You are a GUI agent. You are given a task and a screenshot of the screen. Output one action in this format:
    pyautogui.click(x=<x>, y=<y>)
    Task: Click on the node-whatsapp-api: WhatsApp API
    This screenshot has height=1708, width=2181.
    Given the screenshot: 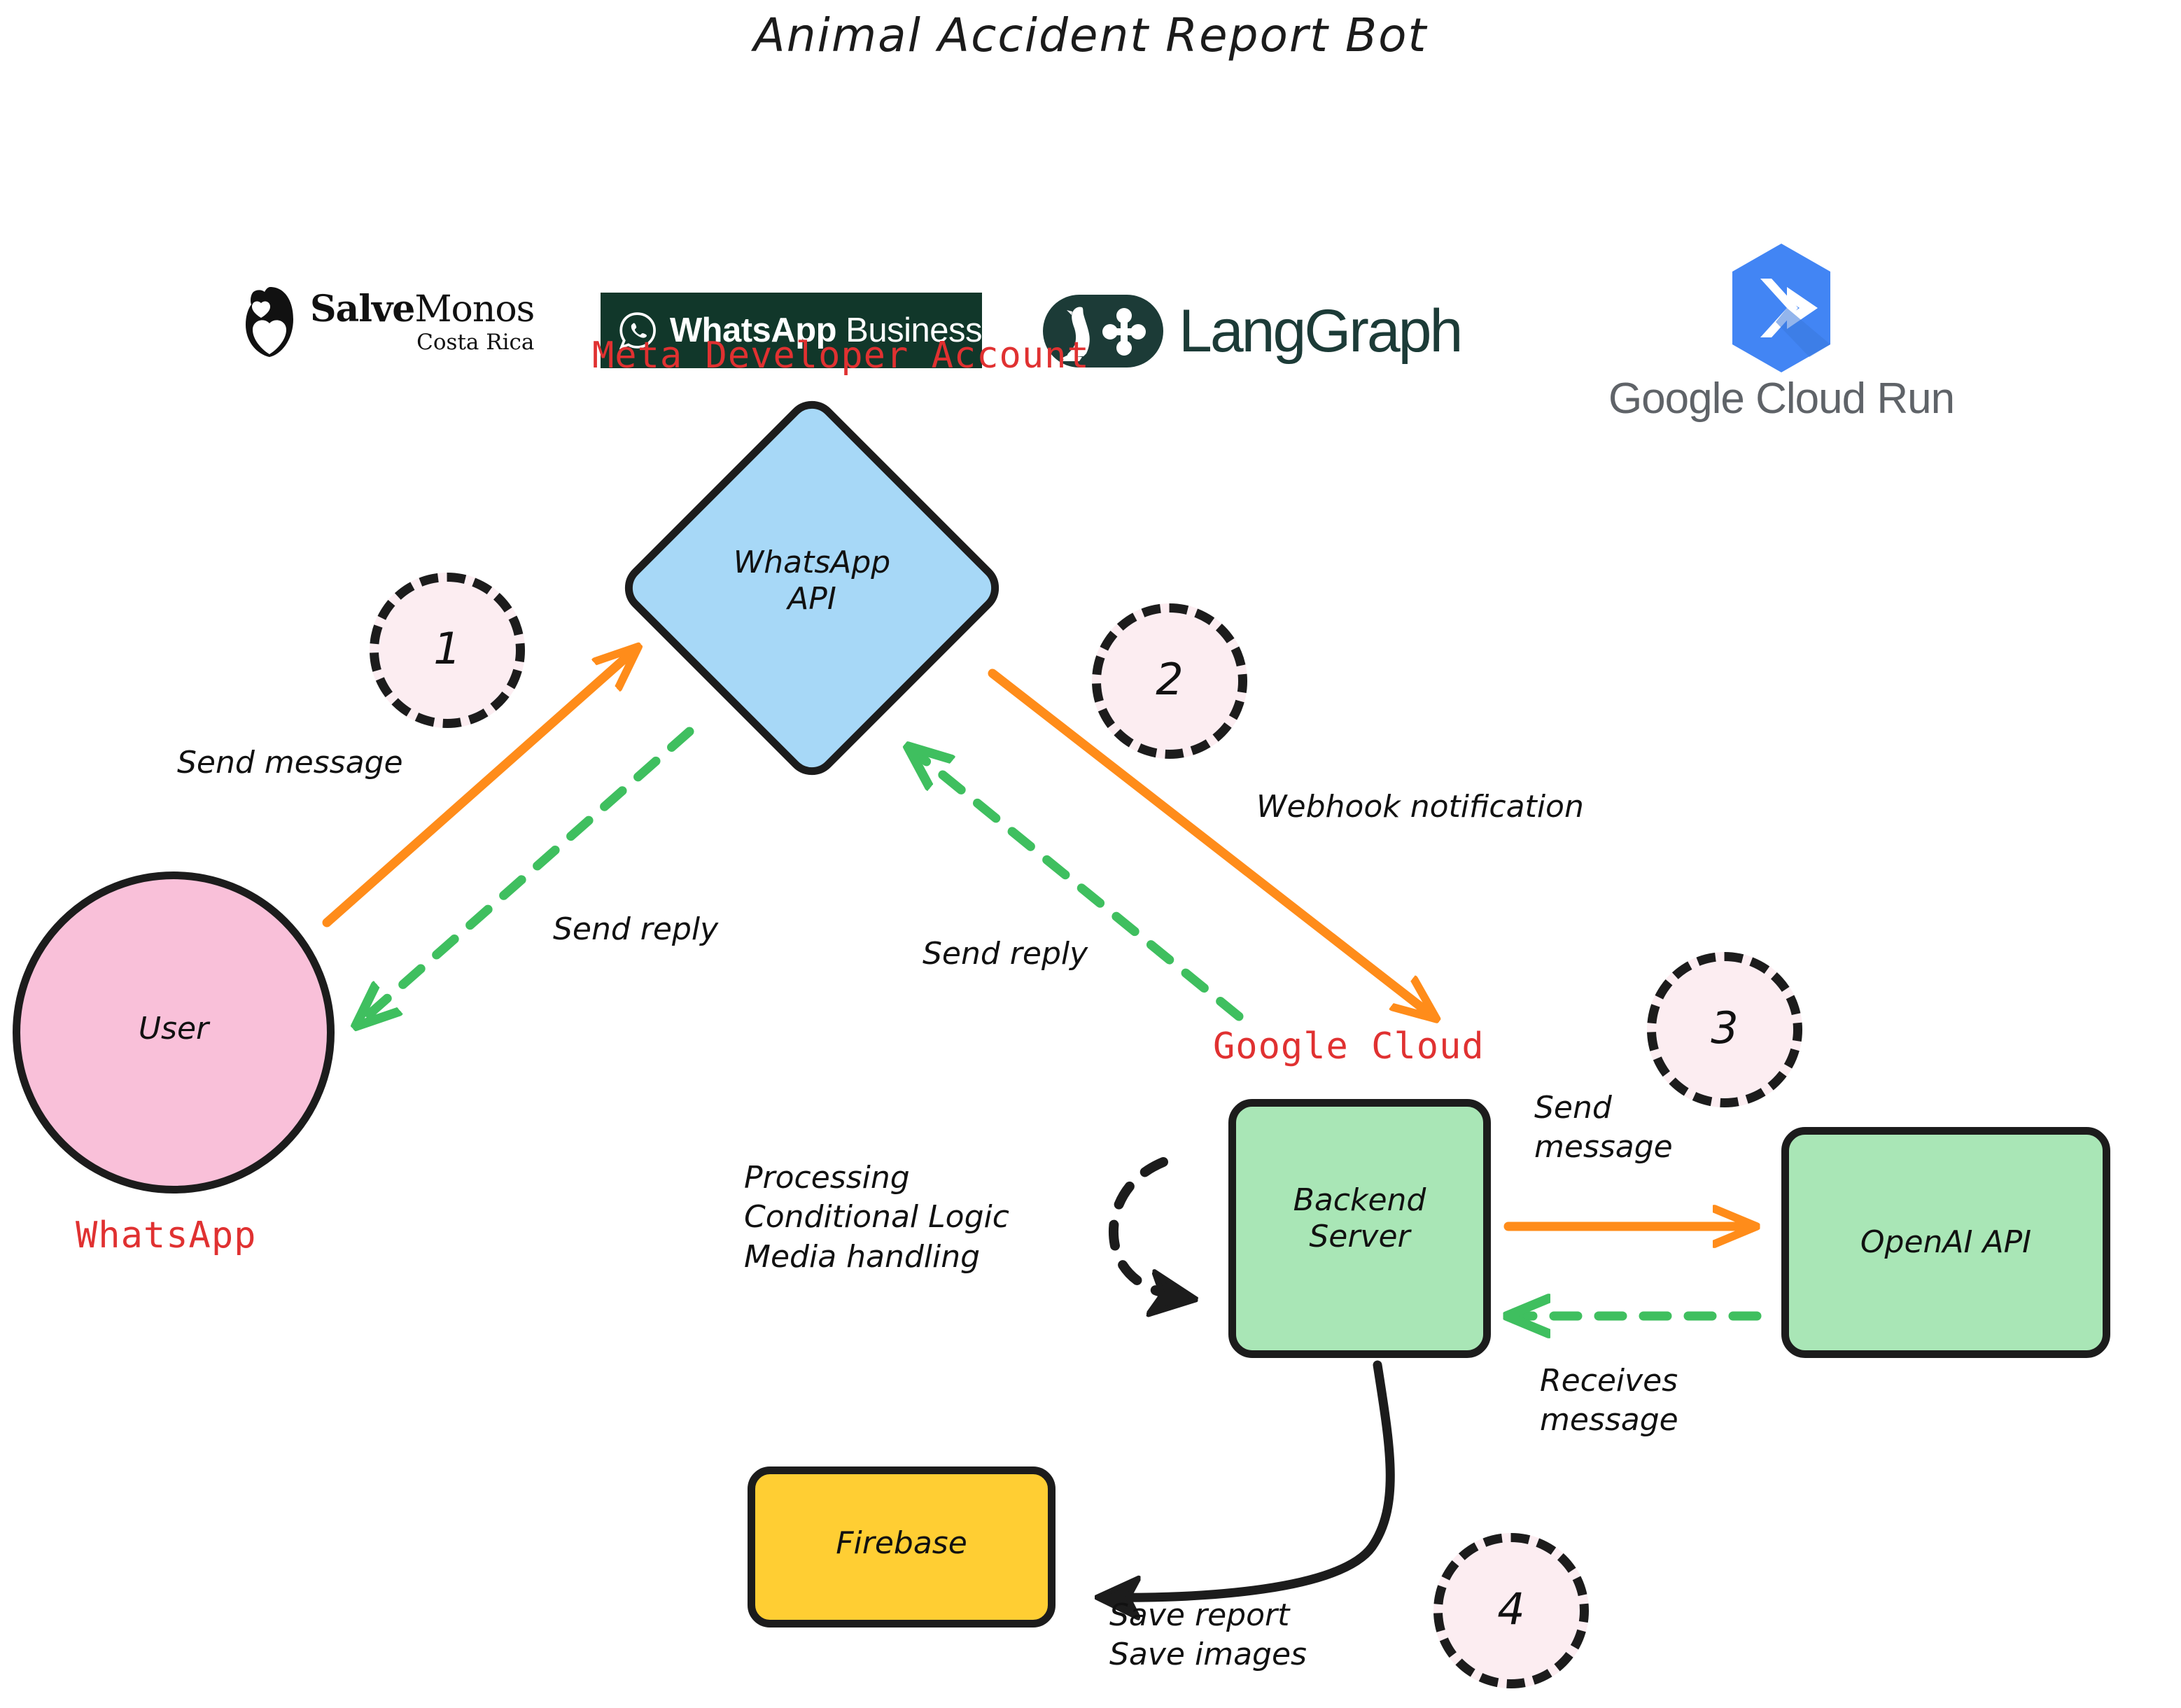 What is the action you would take?
    pyautogui.click(x=812, y=588)
    